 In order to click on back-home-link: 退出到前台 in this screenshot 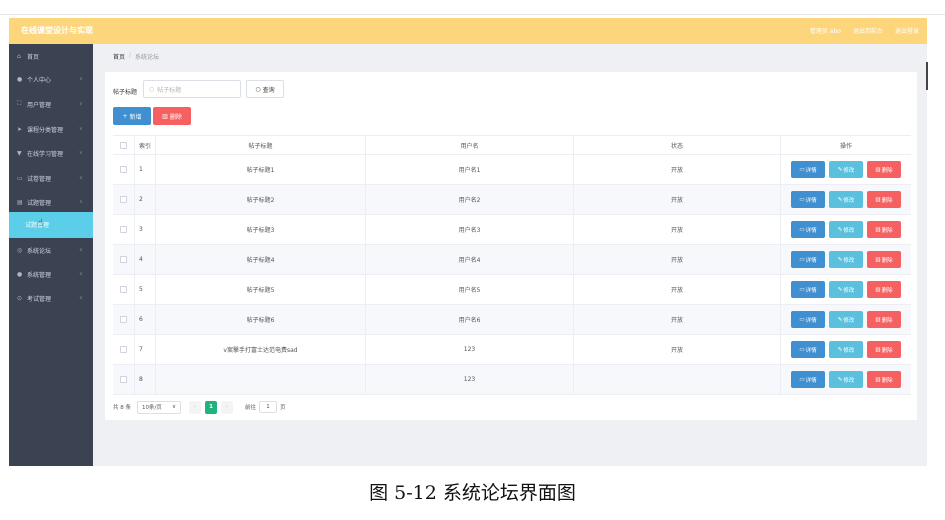, I will do `click(868, 30)`.